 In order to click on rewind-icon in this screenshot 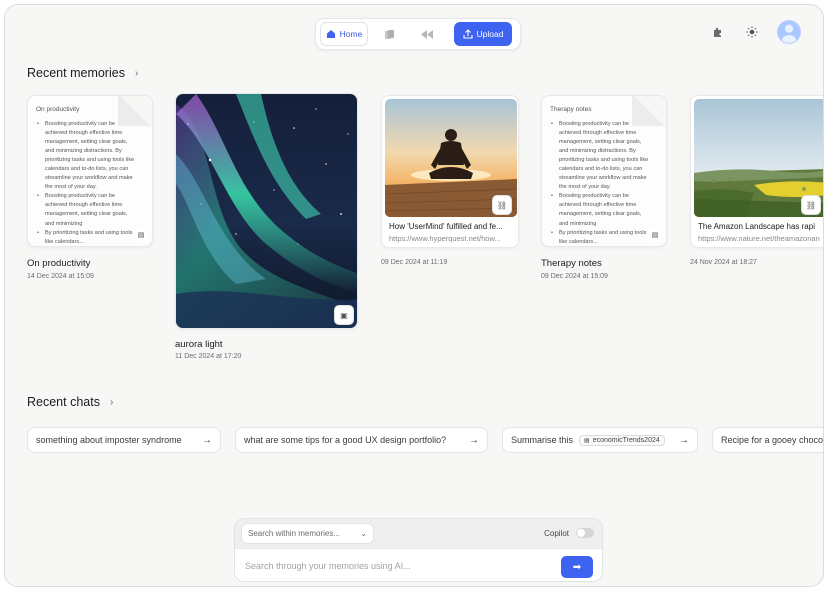, I will do `click(427, 34)`.